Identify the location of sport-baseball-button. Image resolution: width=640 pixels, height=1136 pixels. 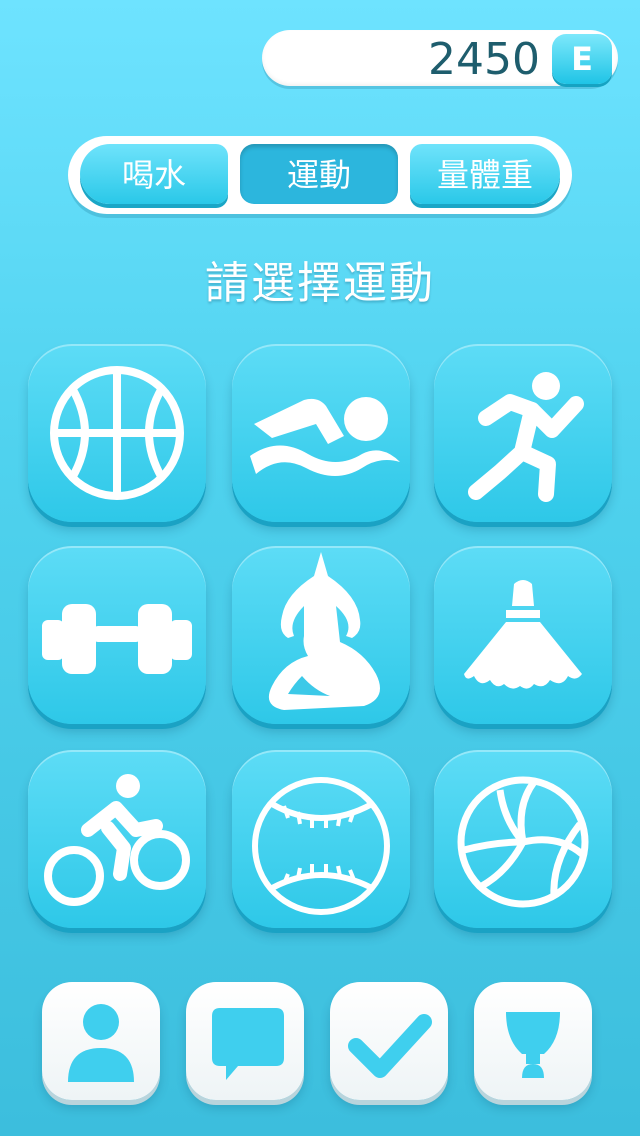
(321, 839).